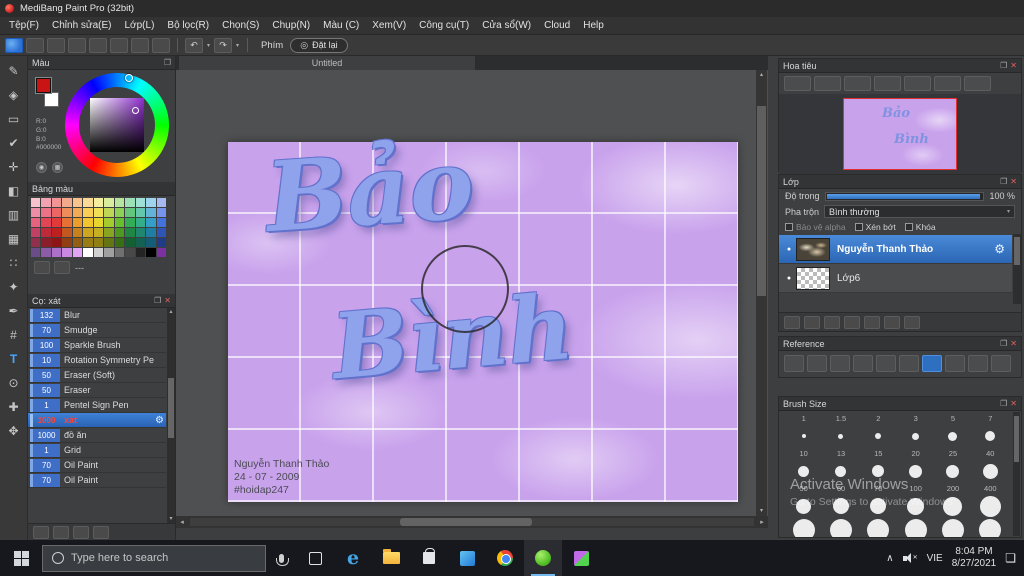 This screenshot has width=1024, height=576. I want to click on checkbox-icon, so click(858, 227).